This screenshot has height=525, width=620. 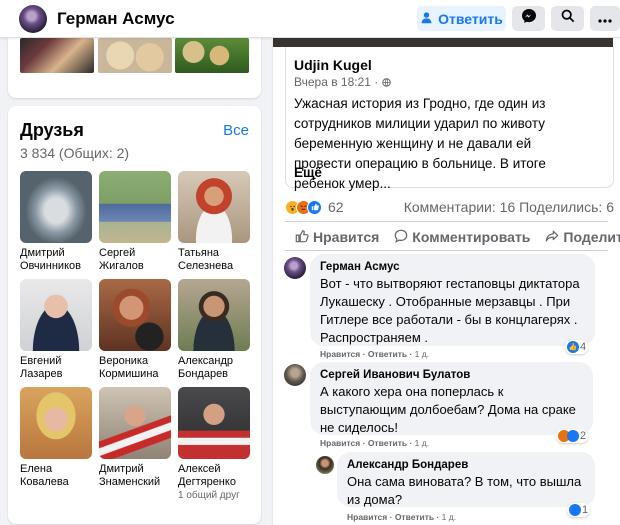 I want to click on like-reaction-icon: 👍, so click(x=573, y=347).